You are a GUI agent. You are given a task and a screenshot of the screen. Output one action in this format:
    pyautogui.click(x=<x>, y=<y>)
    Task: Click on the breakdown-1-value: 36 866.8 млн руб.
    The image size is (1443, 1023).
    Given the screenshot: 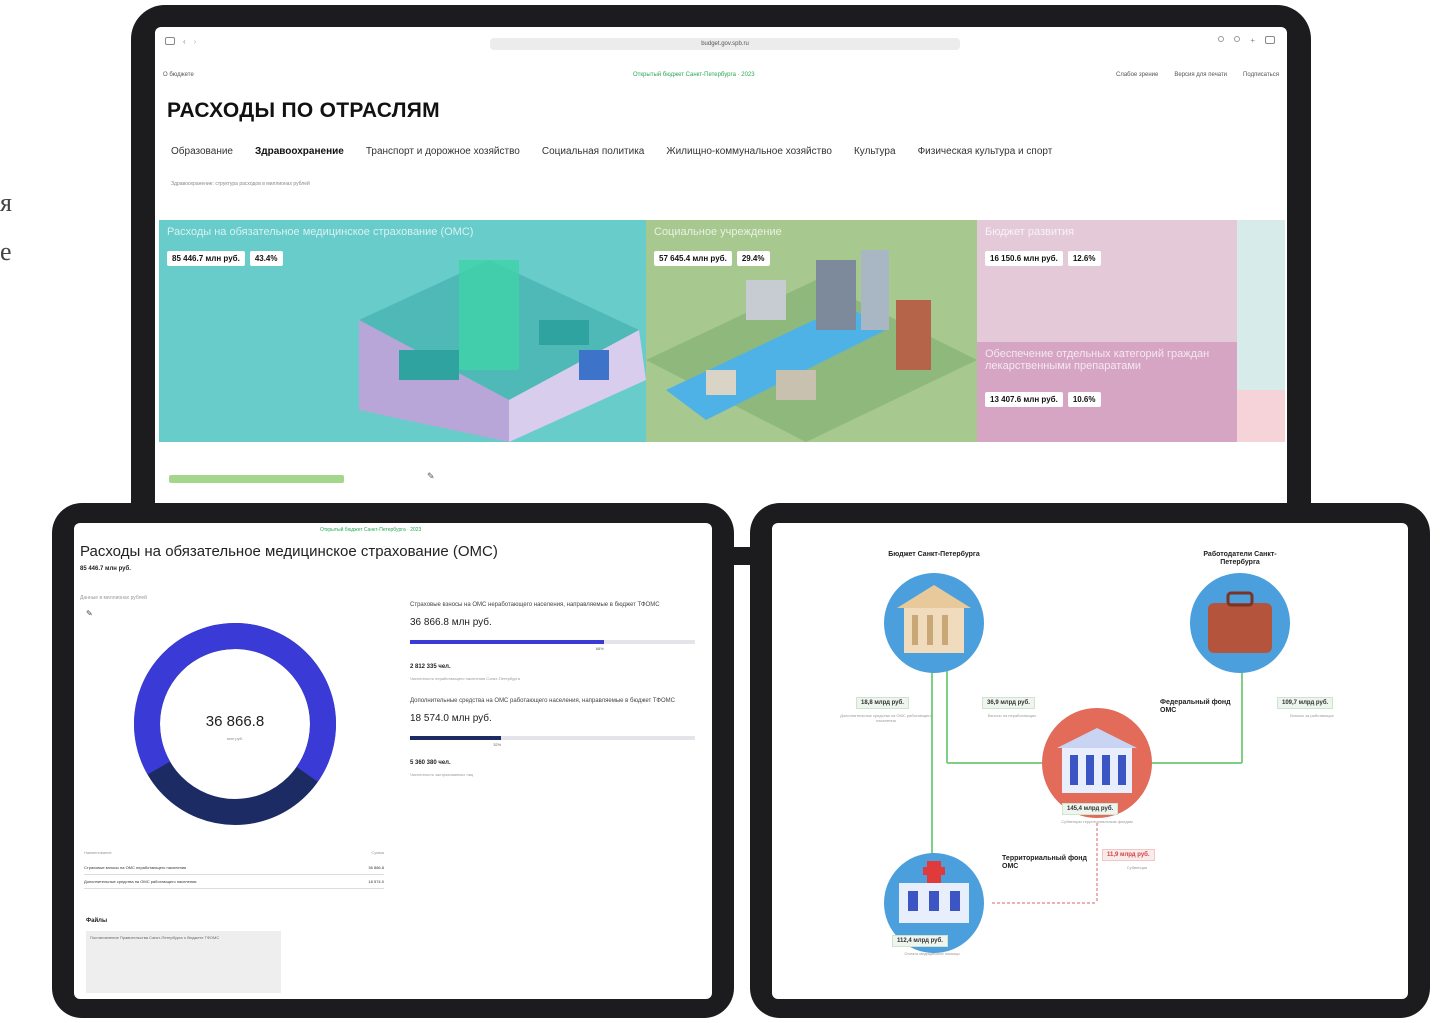 What is the action you would take?
    pyautogui.click(x=451, y=622)
    